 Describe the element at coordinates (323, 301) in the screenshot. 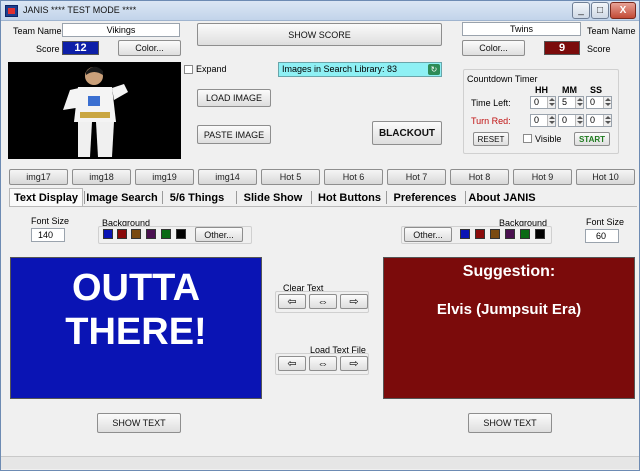

I see `clear-both-arrow-icon: ⇔` at that location.